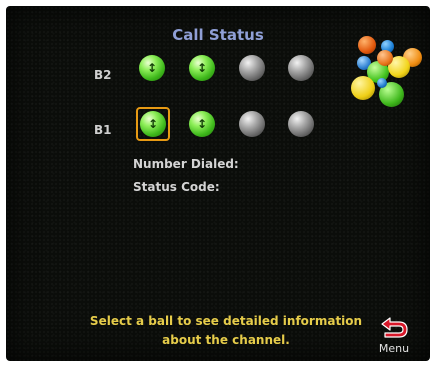  Describe the element at coordinates (176, 187) in the screenshot. I see `status-code-label: Status Code:` at that location.